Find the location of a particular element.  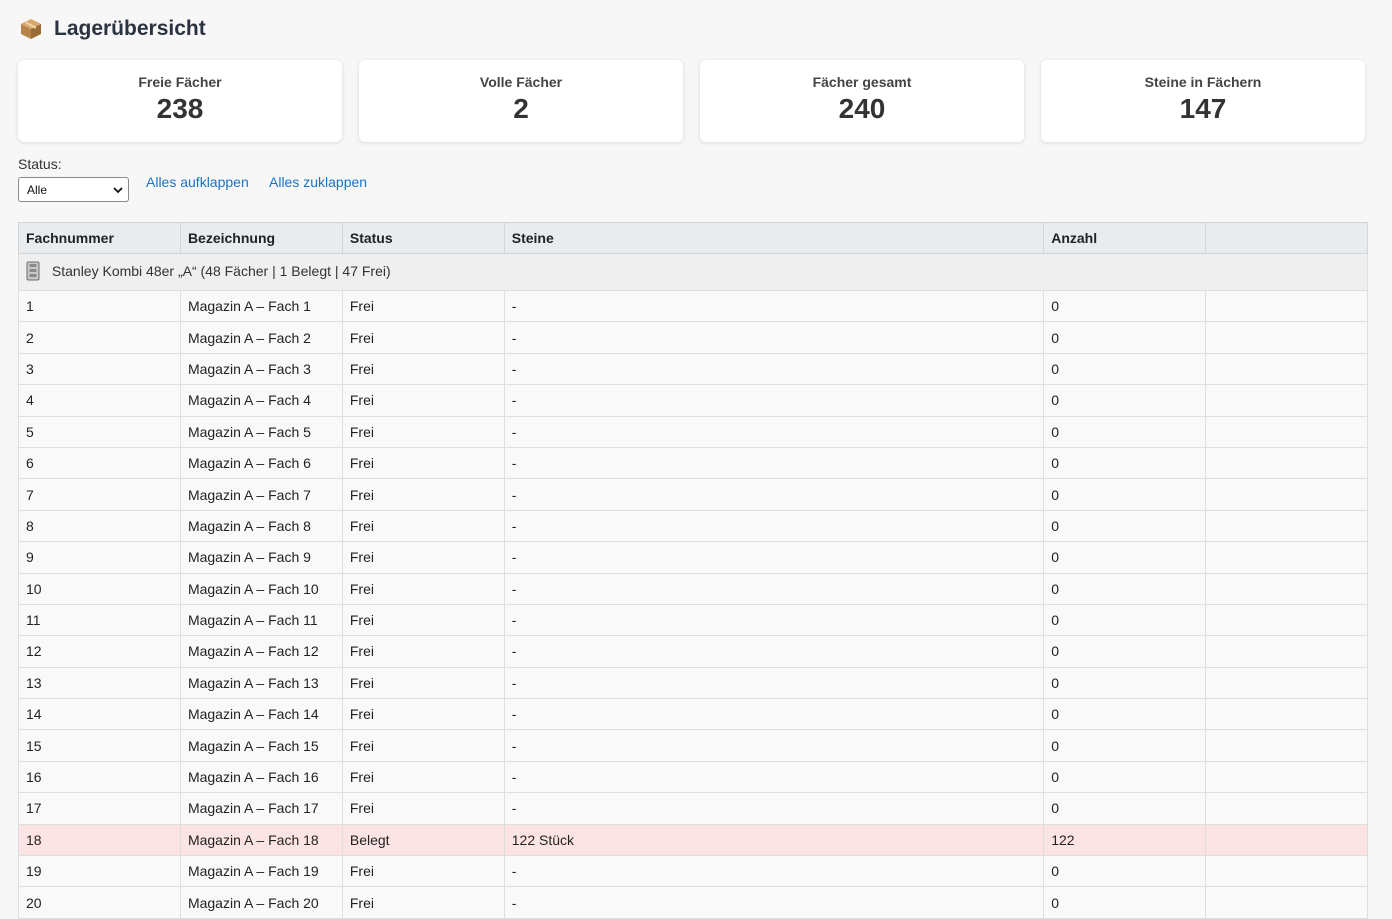

cell-bezeichnung: Magazin A – Fach 2 is located at coordinates (261, 337).